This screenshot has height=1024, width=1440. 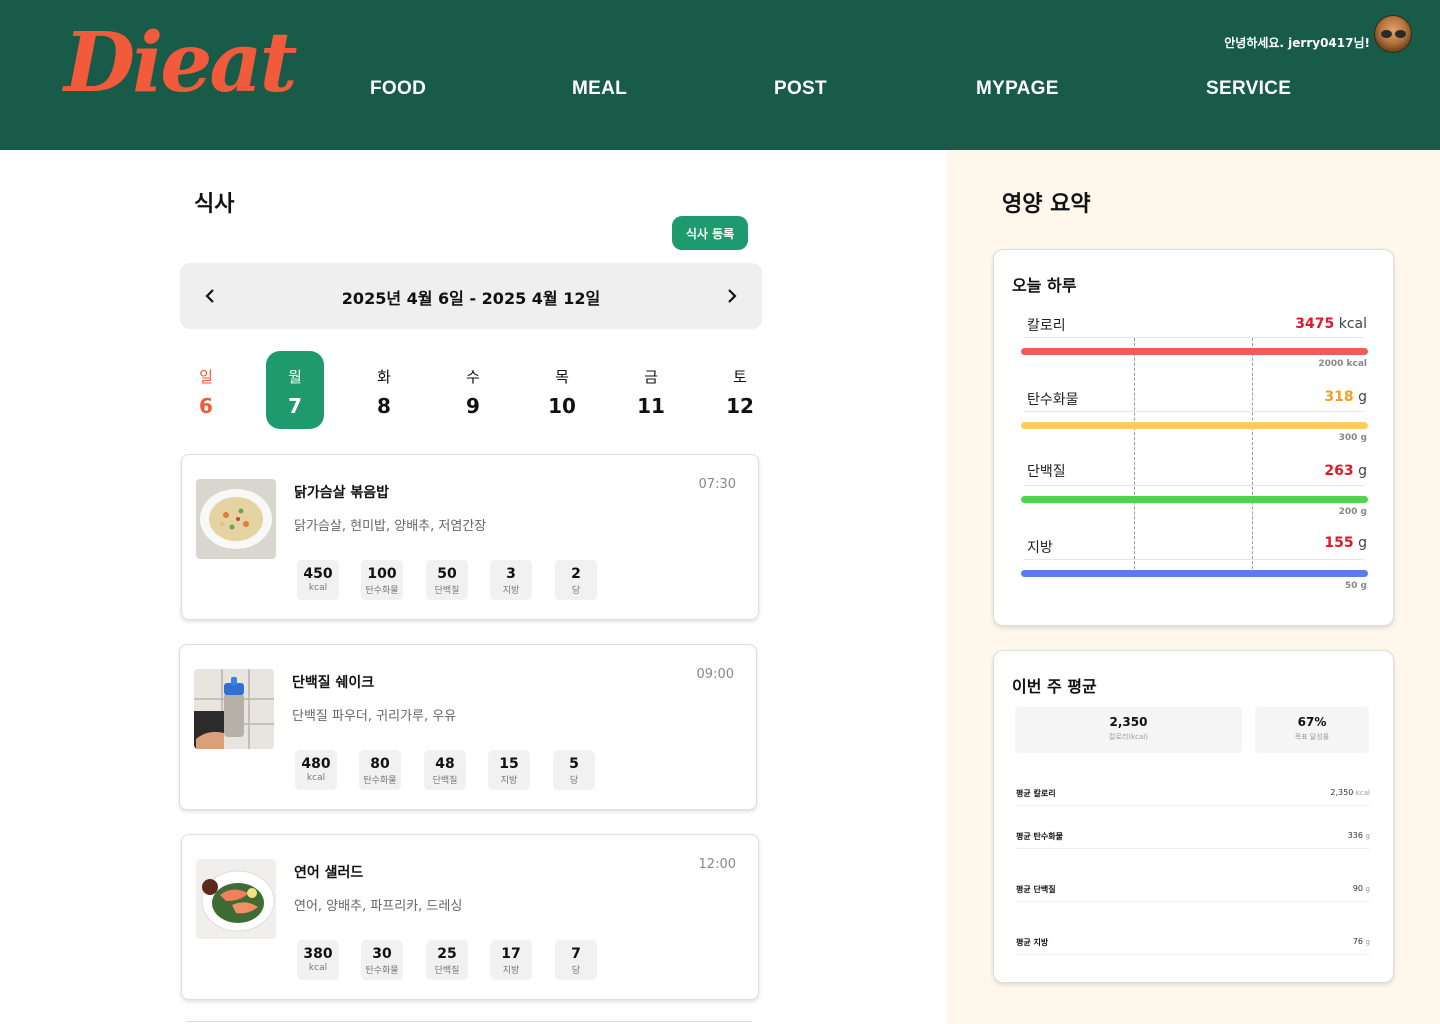 What do you see at coordinates (1194, 573) in the screenshot?
I see `fat-bar` at bounding box center [1194, 573].